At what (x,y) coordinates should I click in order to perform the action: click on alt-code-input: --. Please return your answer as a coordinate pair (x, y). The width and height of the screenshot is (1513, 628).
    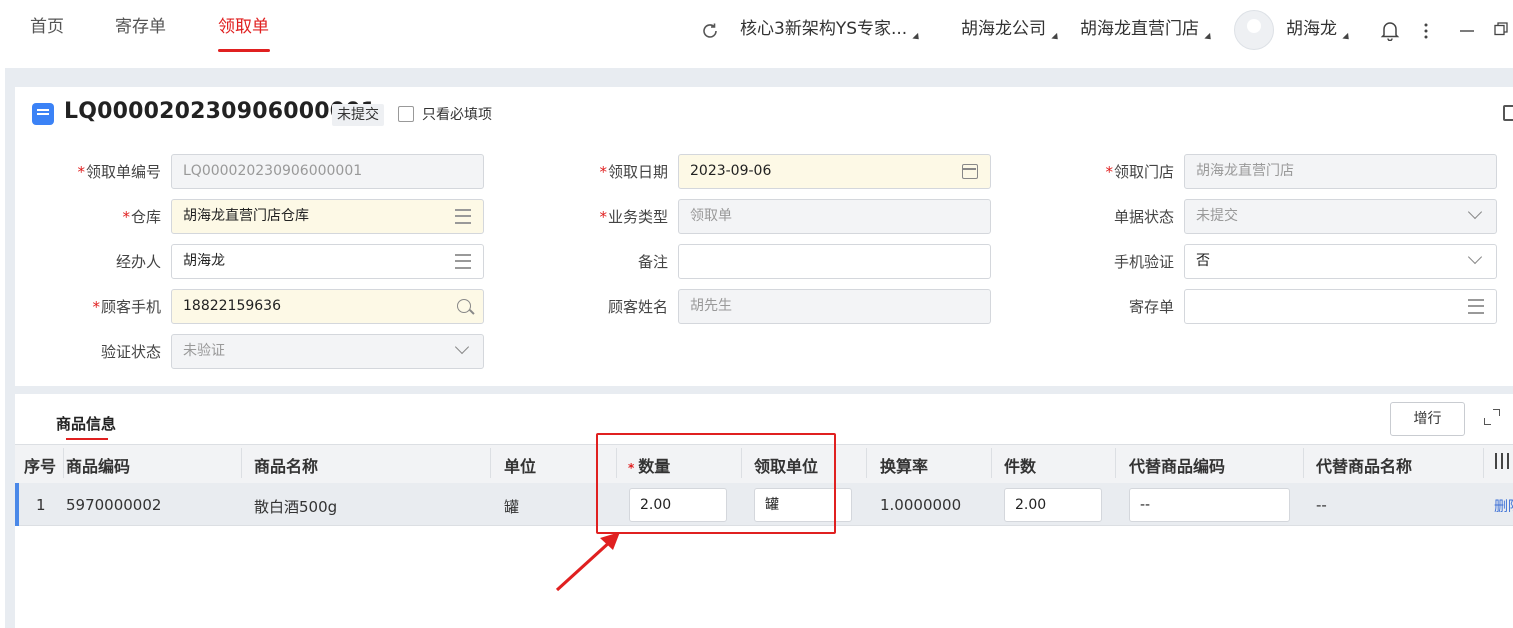
    Looking at the image, I should click on (1209, 505).